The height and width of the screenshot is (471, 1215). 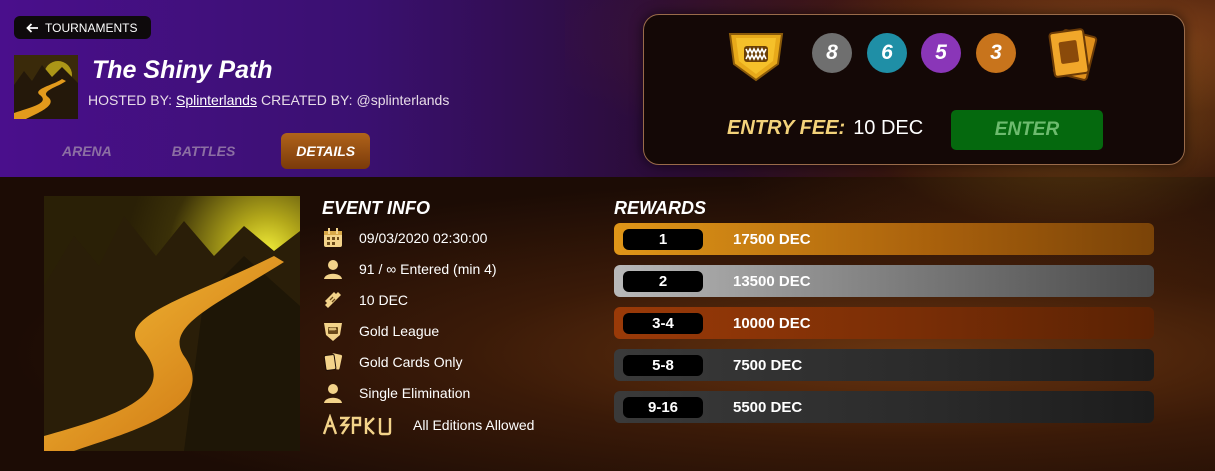 What do you see at coordinates (884, 281) in the screenshot?
I see `reward-row-2: 2 13500 DEC` at bounding box center [884, 281].